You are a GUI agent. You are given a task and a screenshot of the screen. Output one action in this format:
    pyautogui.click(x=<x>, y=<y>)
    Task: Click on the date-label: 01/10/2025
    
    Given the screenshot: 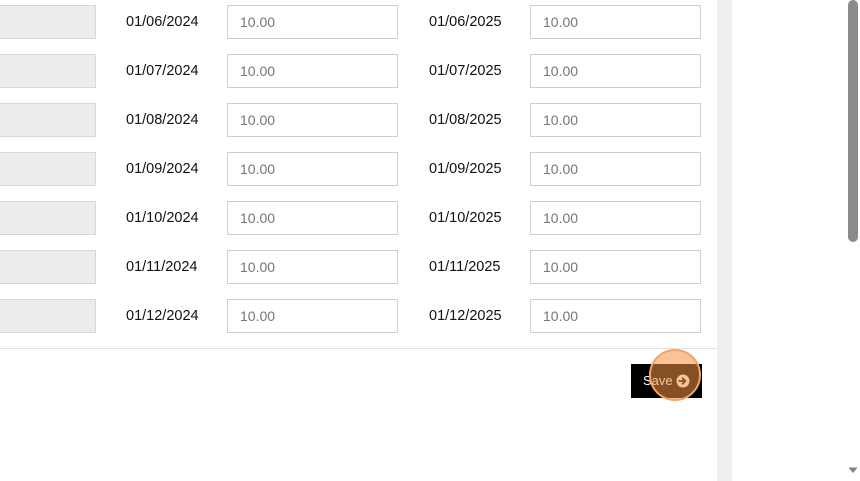 What is the action you would take?
    pyautogui.click(x=465, y=218)
    